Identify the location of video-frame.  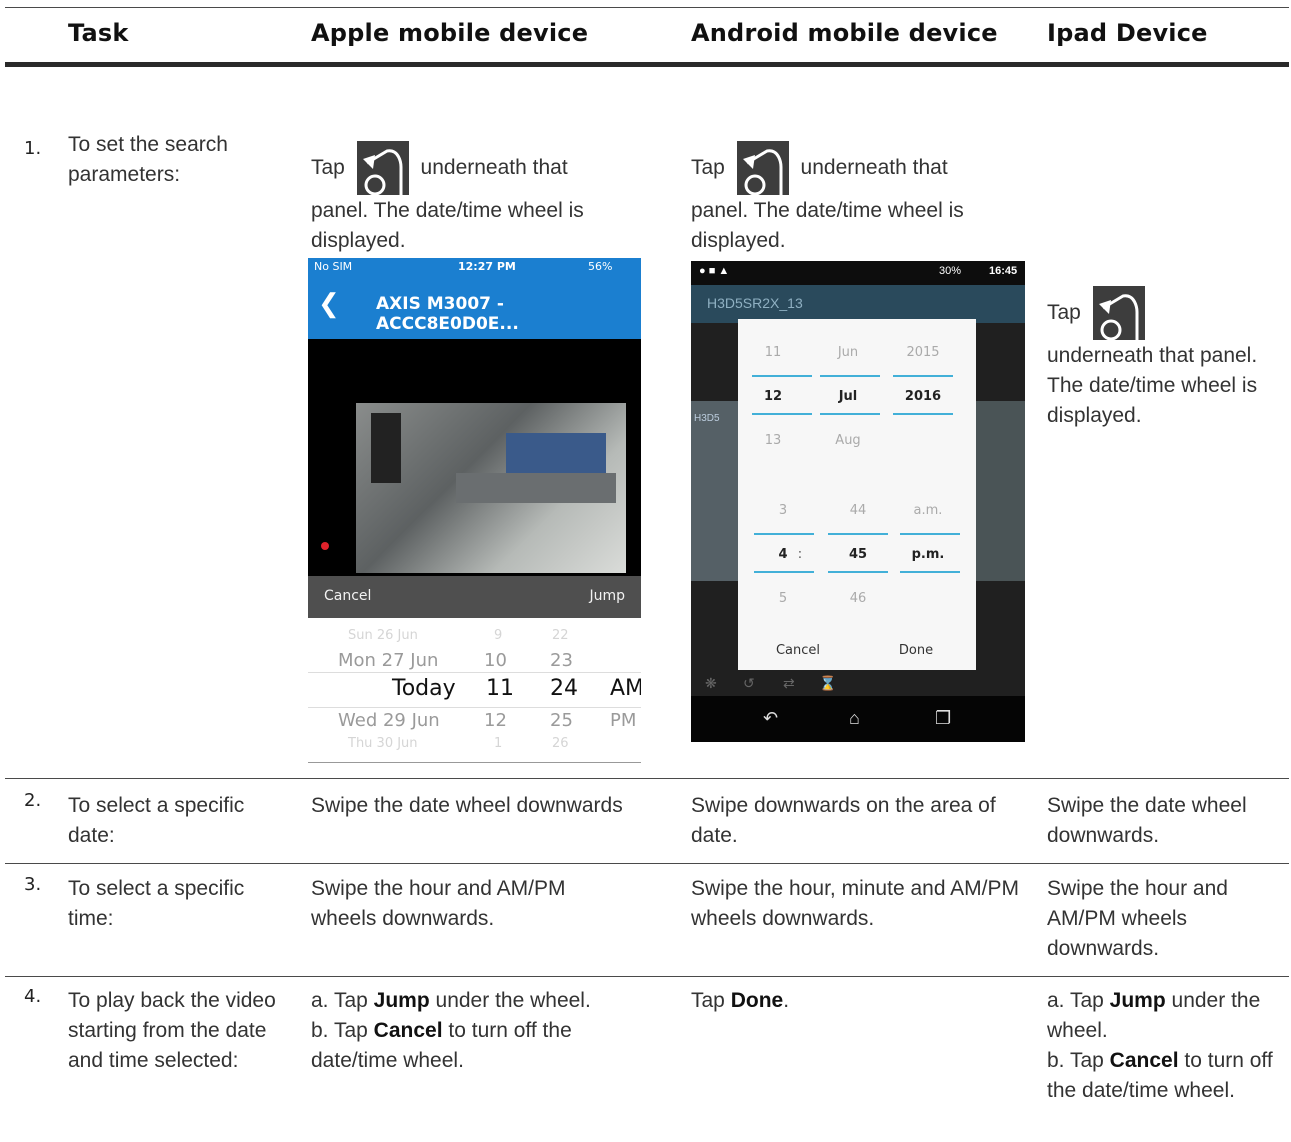
(491, 488).